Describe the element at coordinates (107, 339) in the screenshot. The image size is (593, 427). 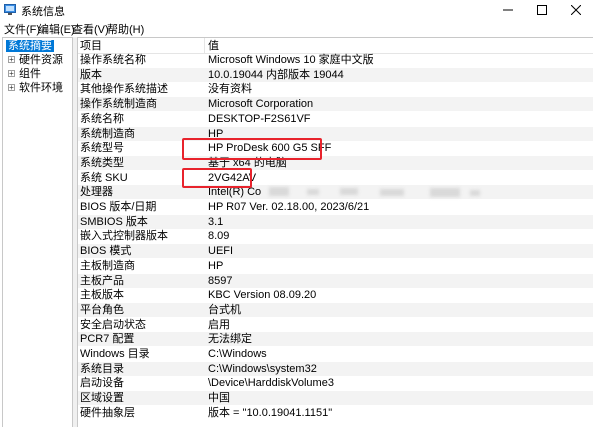
I see `cell-item: PCR7 配置` at that location.